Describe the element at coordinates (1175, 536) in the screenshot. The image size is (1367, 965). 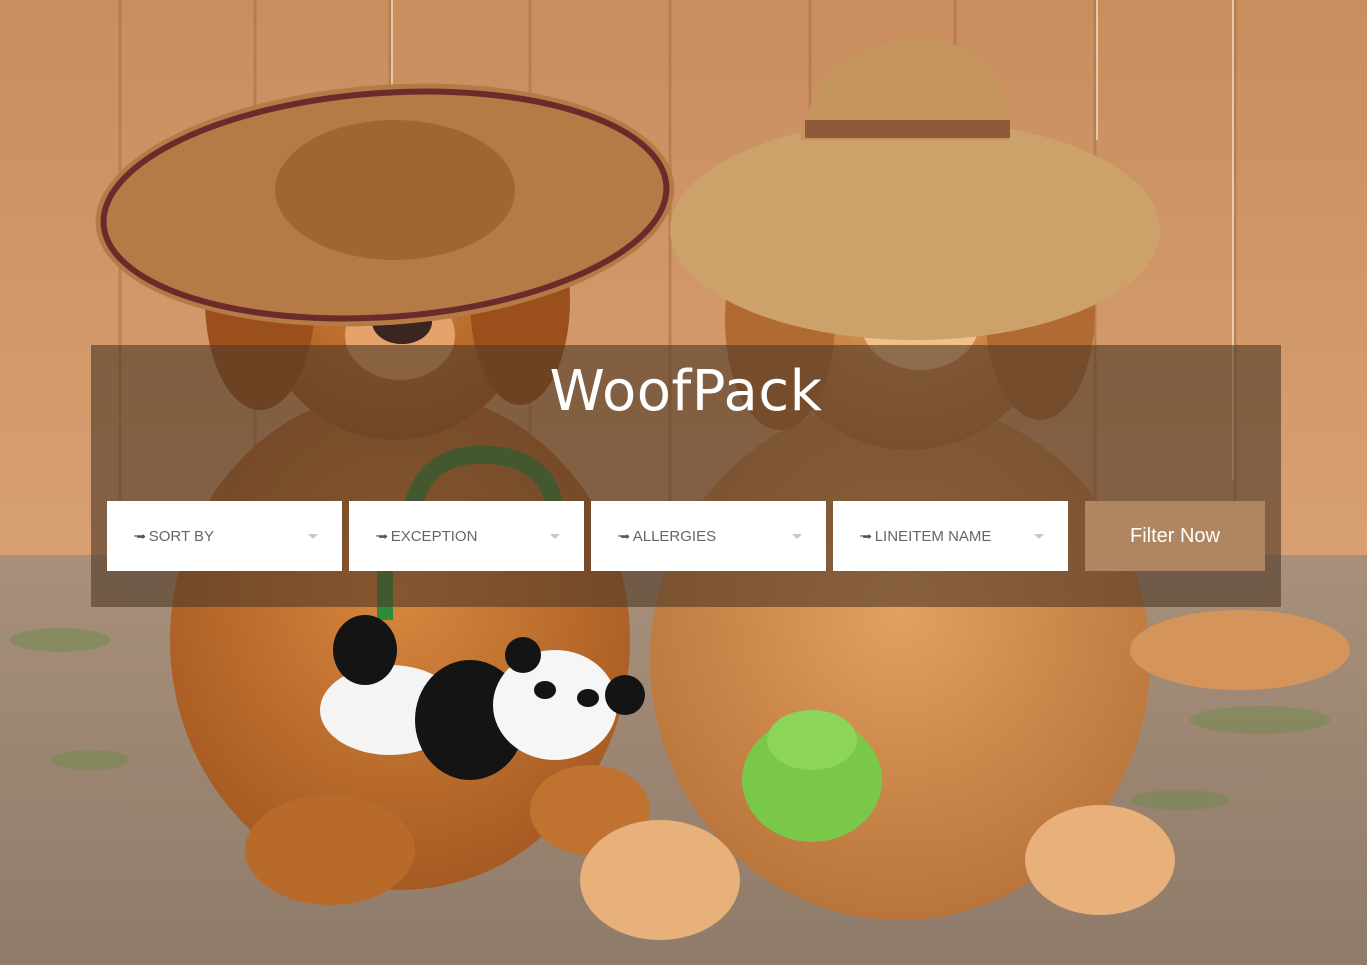
I see `filter-now-button: Filter Now` at that location.